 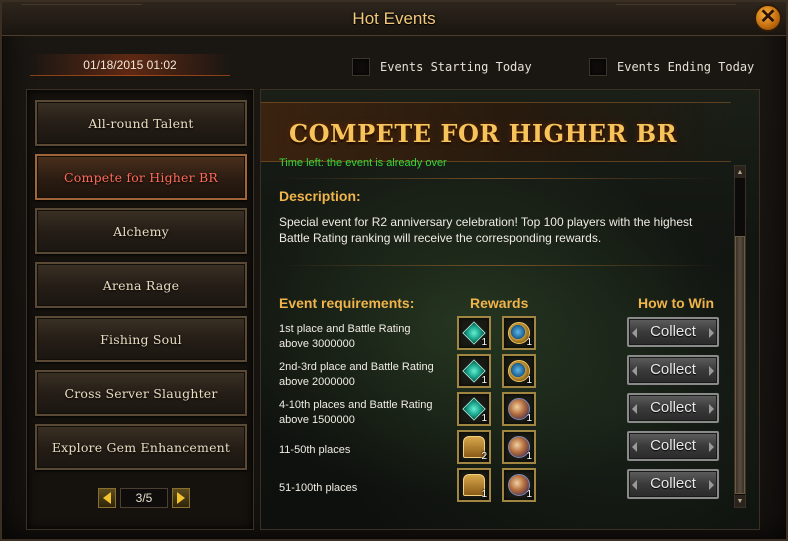 I want to click on reward-slot: 2, so click(x=474, y=447).